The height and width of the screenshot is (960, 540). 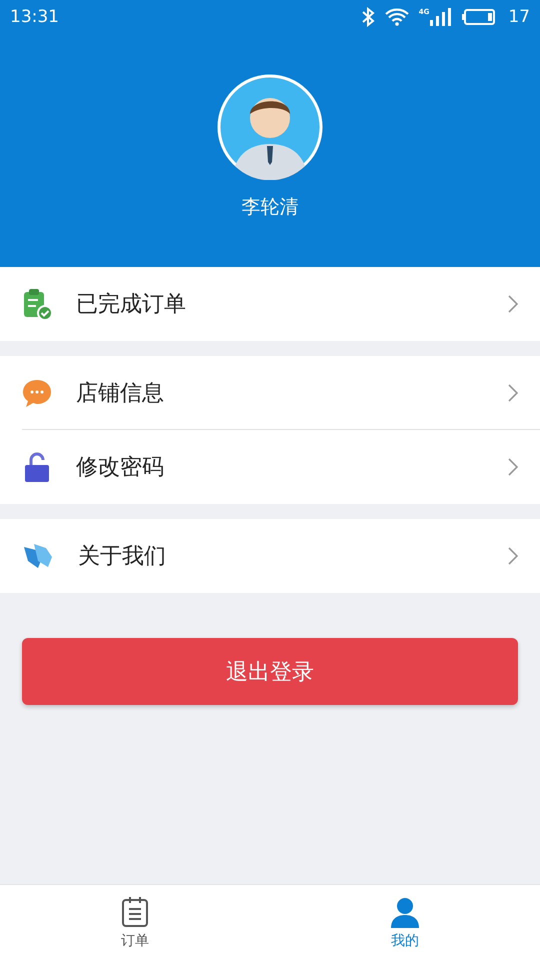 I want to click on hands-icon, so click(x=38, y=556).